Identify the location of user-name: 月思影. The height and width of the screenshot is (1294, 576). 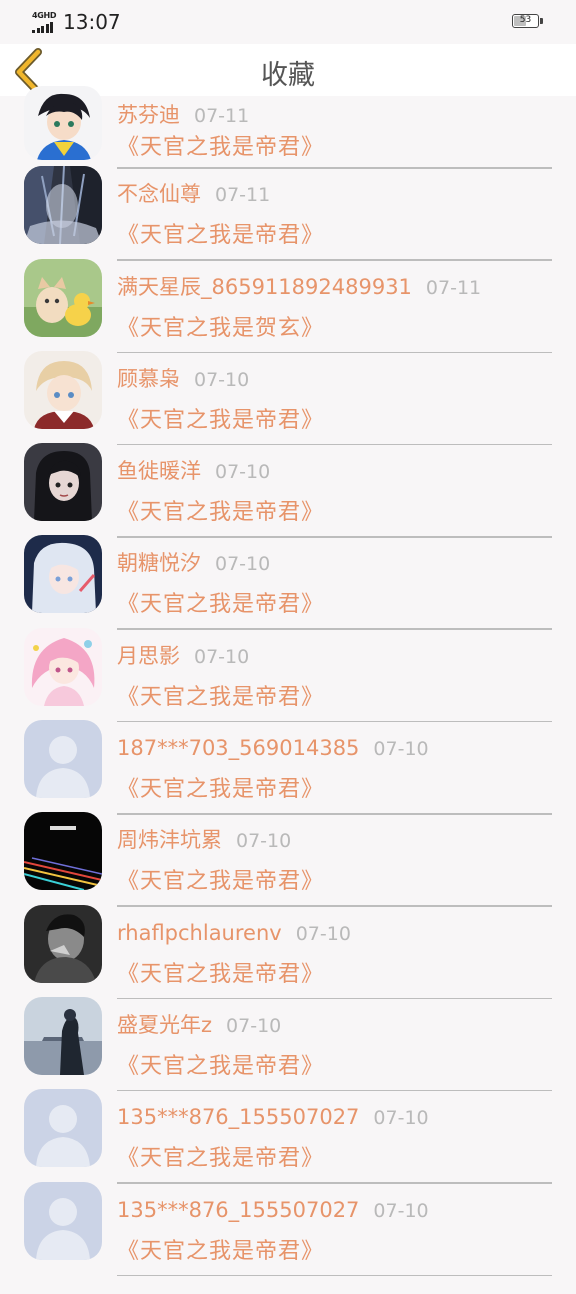
(148, 656).